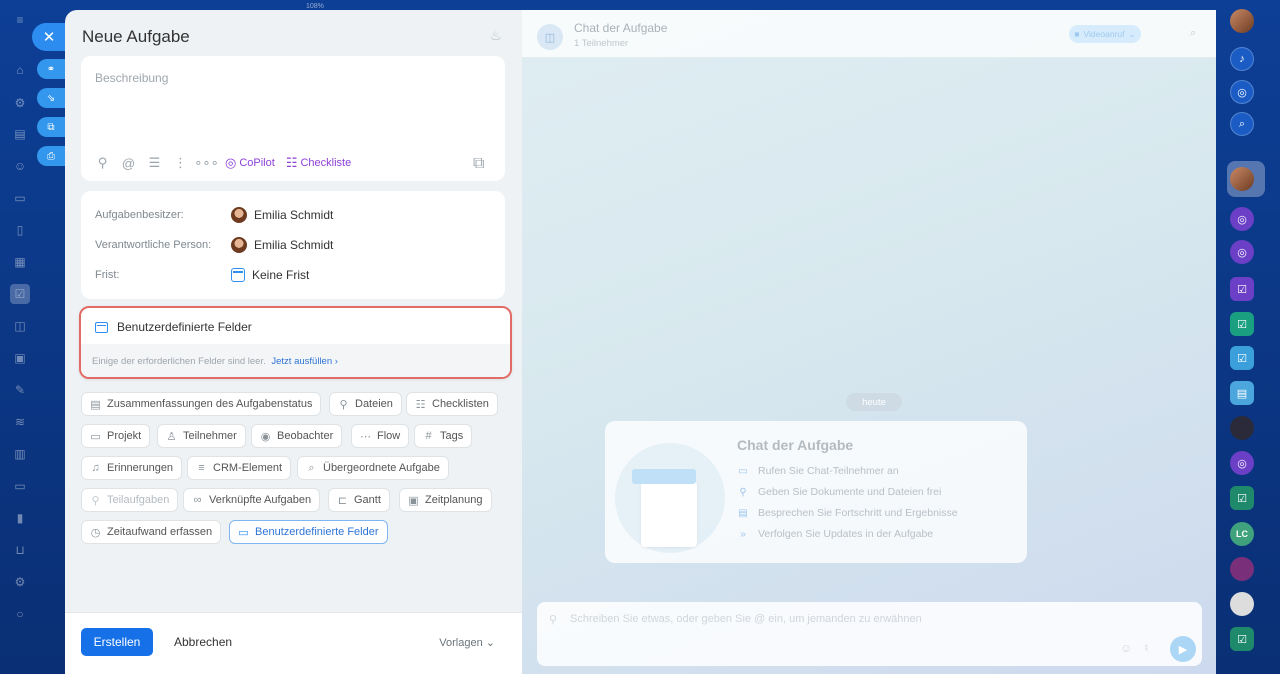  I want to click on calendar-icon: ▣, so click(20, 358).